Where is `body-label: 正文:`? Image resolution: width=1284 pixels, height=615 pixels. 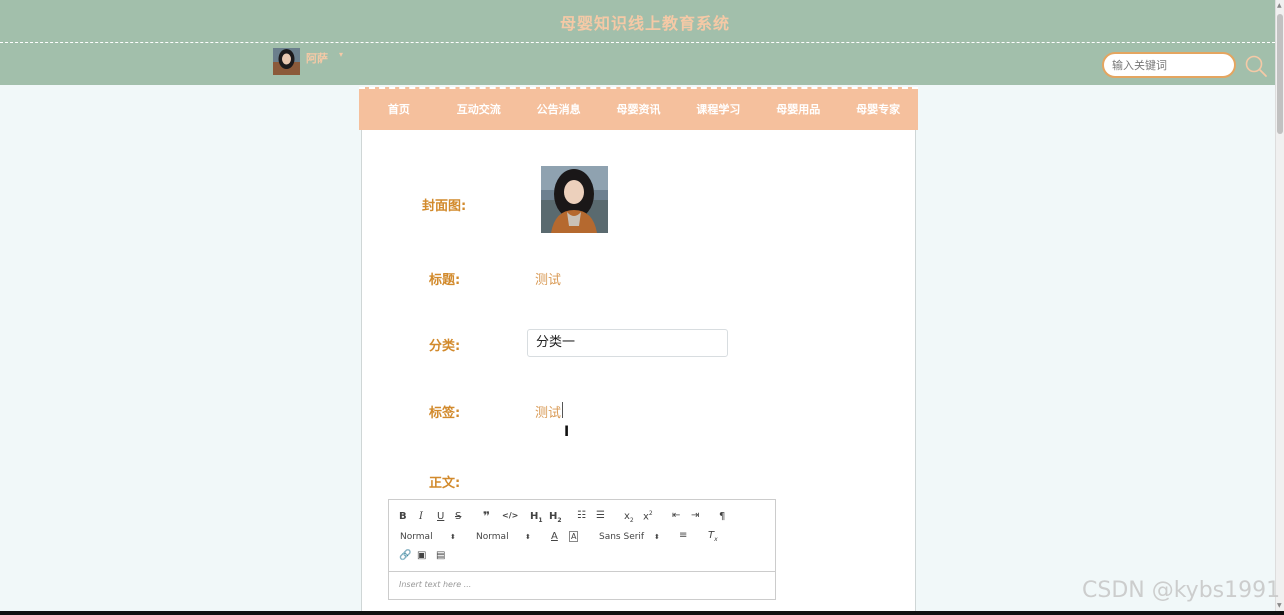
body-label: 正文: is located at coordinates (445, 483).